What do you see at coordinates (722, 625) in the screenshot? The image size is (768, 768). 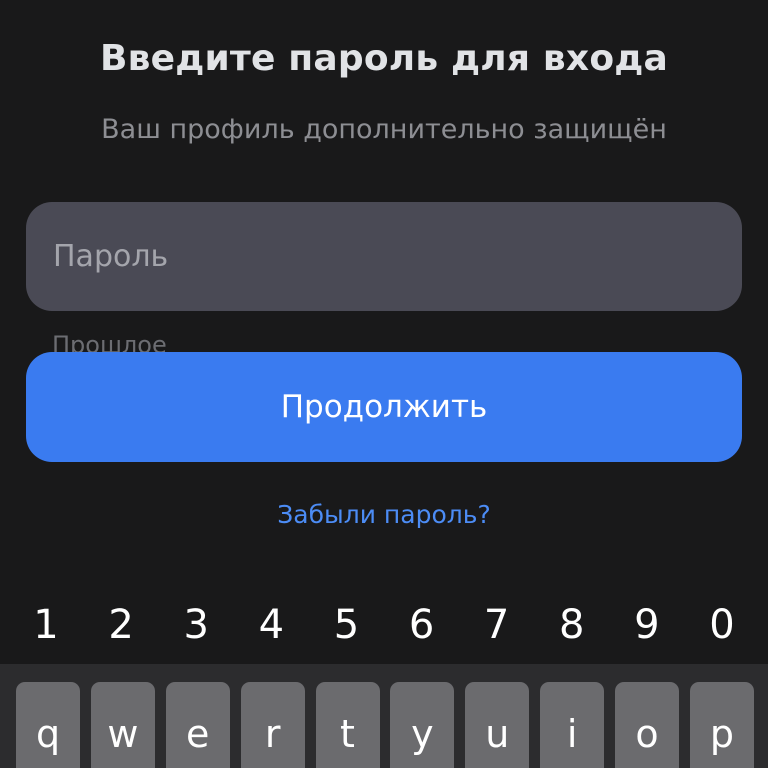 I see `key-0: 0` at bounding box center [722, 625].